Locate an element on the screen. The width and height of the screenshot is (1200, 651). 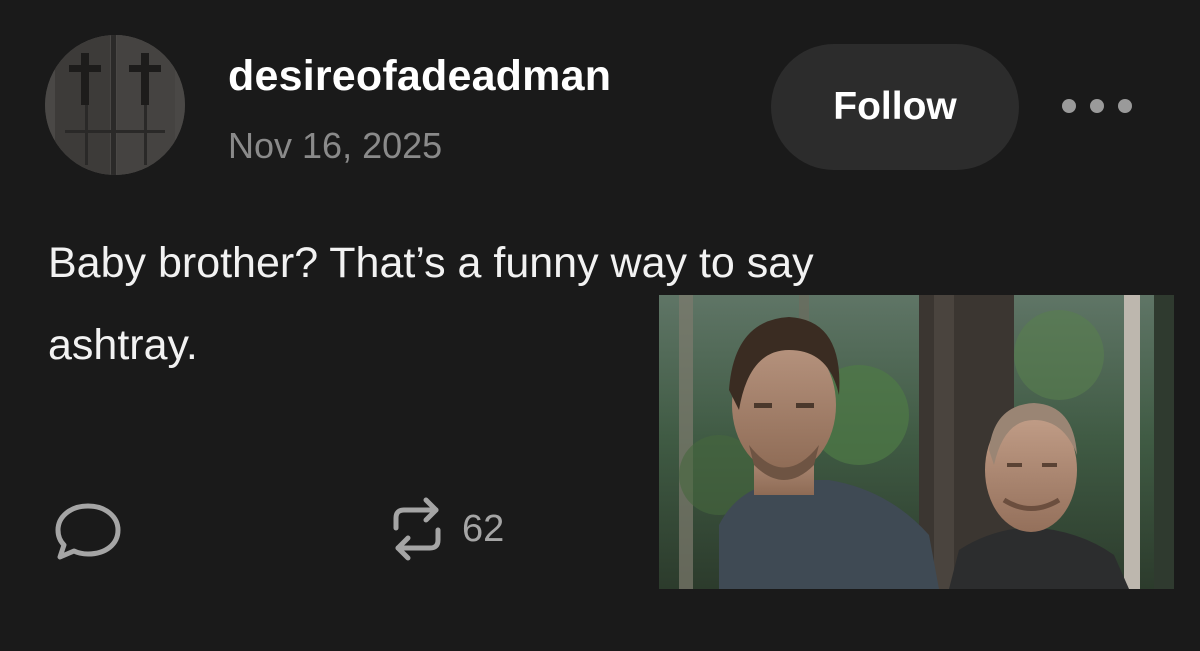
reblog-button: 62 is located at coordinates (446, 529).